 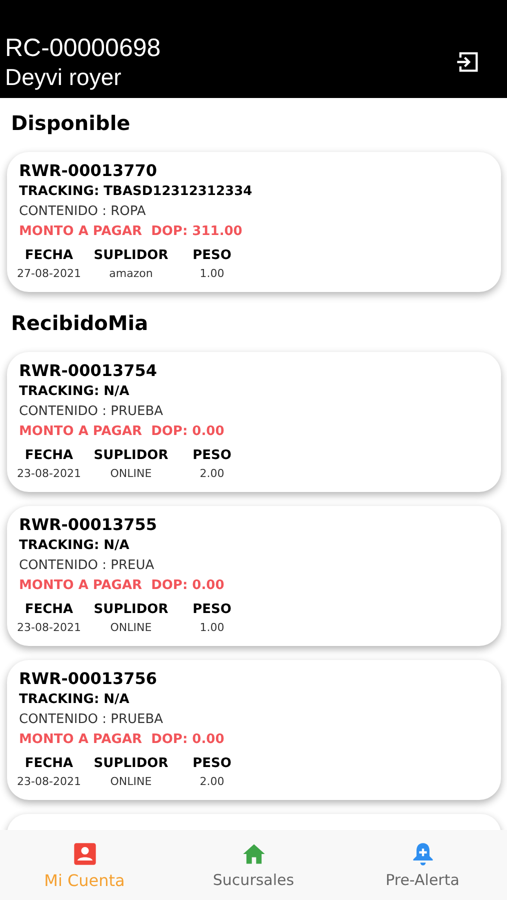 What do you see at coordinates (88, 171) in the screenshot?
I see `package-id: RWR-00013770` at bounding box center [88, 171].